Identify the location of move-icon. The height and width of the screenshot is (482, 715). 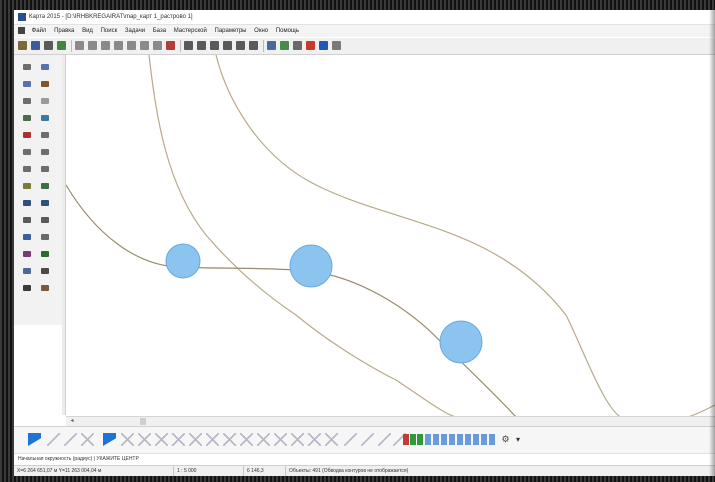
(45, 101).